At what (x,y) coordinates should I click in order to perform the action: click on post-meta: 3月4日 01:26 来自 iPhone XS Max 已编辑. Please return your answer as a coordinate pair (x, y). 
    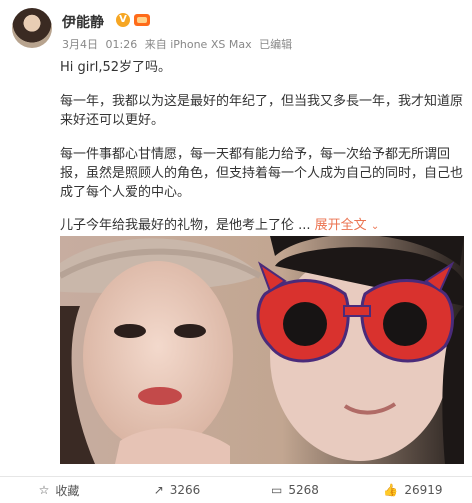
    Looking at the image, I should click on (179, 44).